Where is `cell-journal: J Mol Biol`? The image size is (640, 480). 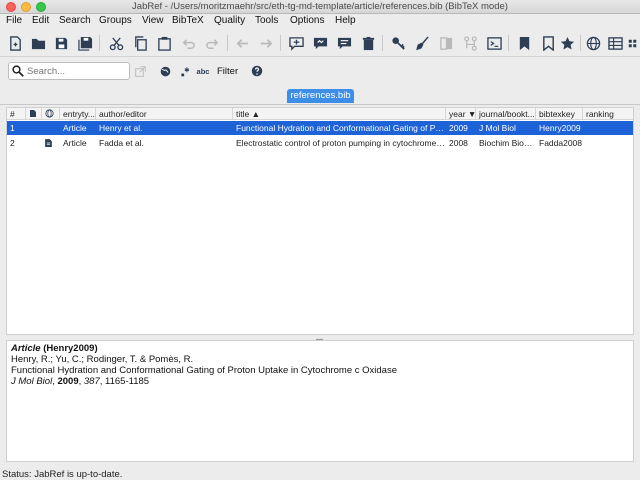
cell-journal: J Mol Biol is located at coordinates (497, 128).